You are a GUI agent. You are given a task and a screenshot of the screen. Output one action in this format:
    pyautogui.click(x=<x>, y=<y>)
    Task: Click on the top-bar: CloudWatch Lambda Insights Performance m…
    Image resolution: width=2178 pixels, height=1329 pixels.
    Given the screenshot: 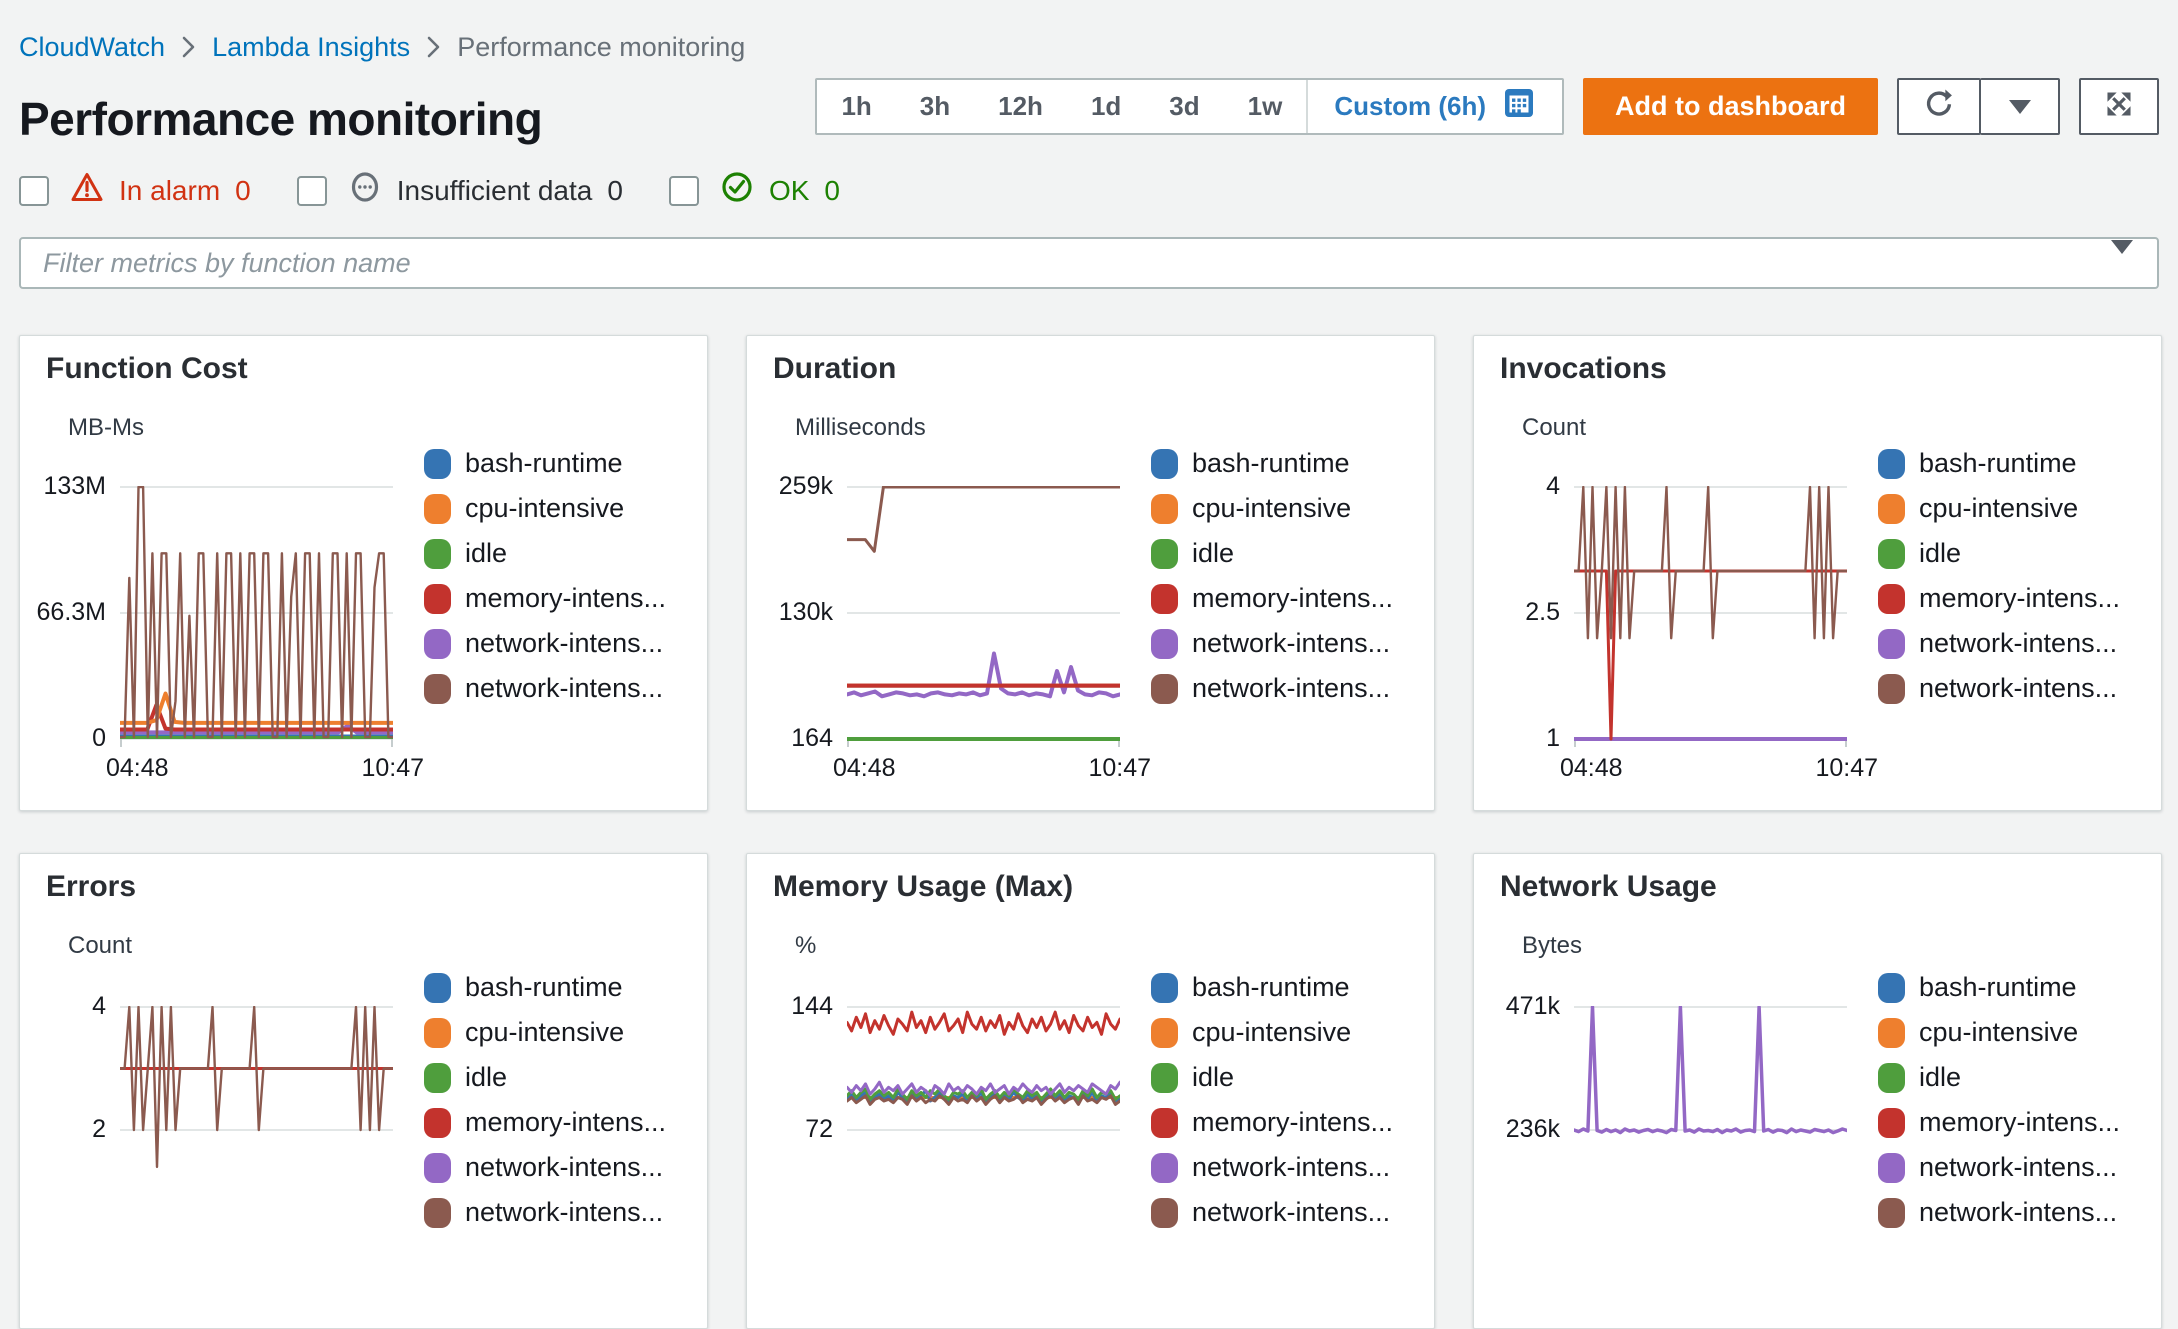 What is the action you would take?
    pyautogui.click(x=1089, y=32)
    